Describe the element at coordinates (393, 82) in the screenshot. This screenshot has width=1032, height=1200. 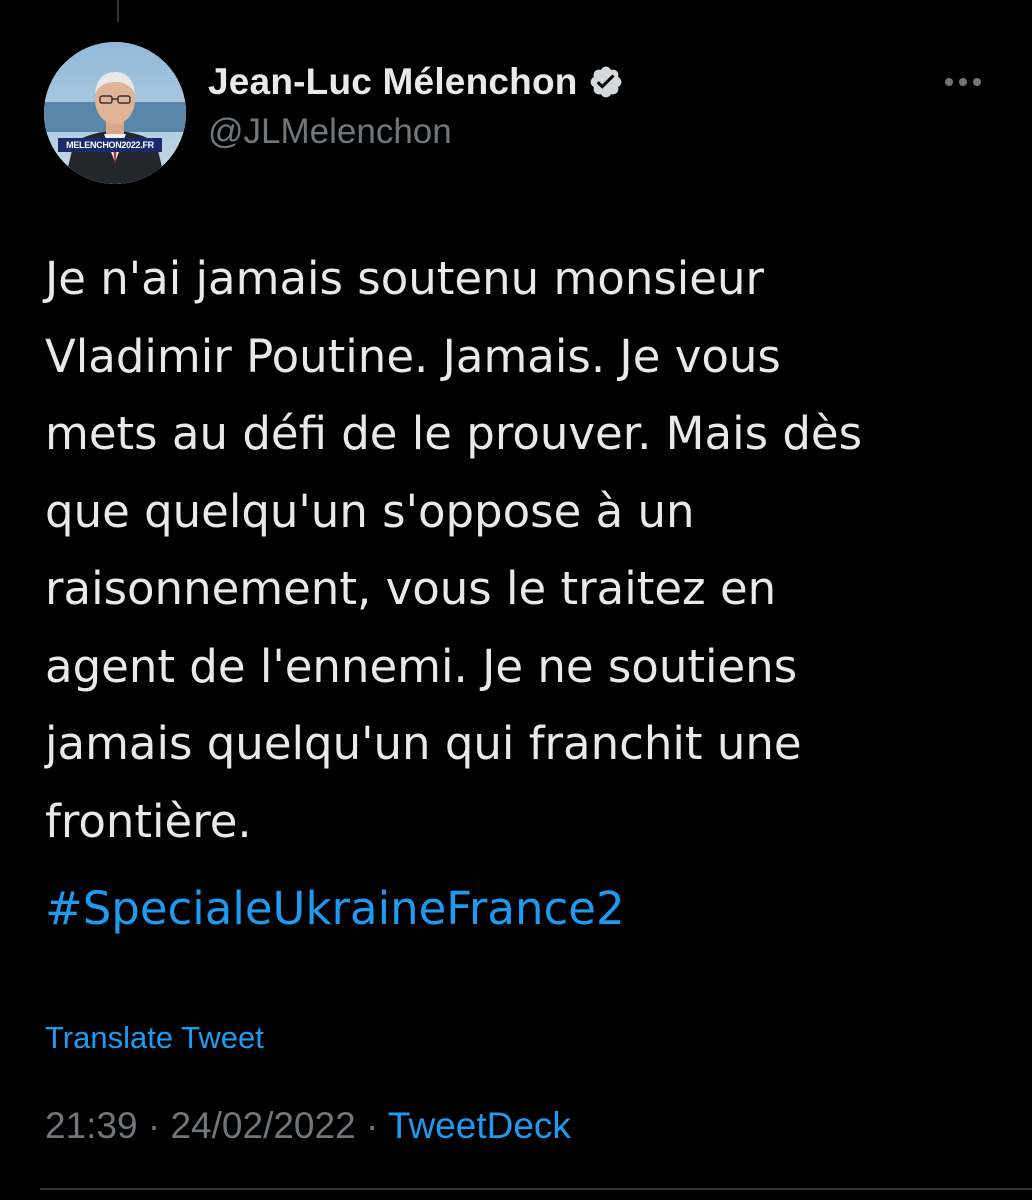
I see `author-display-name: Jean-Luc Mélenchon` at that location.